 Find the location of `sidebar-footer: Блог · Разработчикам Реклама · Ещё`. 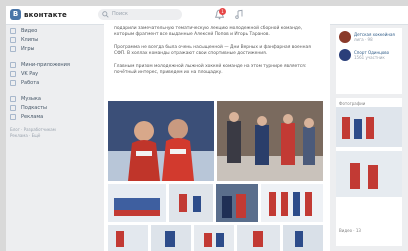

sidebar-footer: Блог · Разработчикам Реклама · Ещё is located at coordinates (52, 133).